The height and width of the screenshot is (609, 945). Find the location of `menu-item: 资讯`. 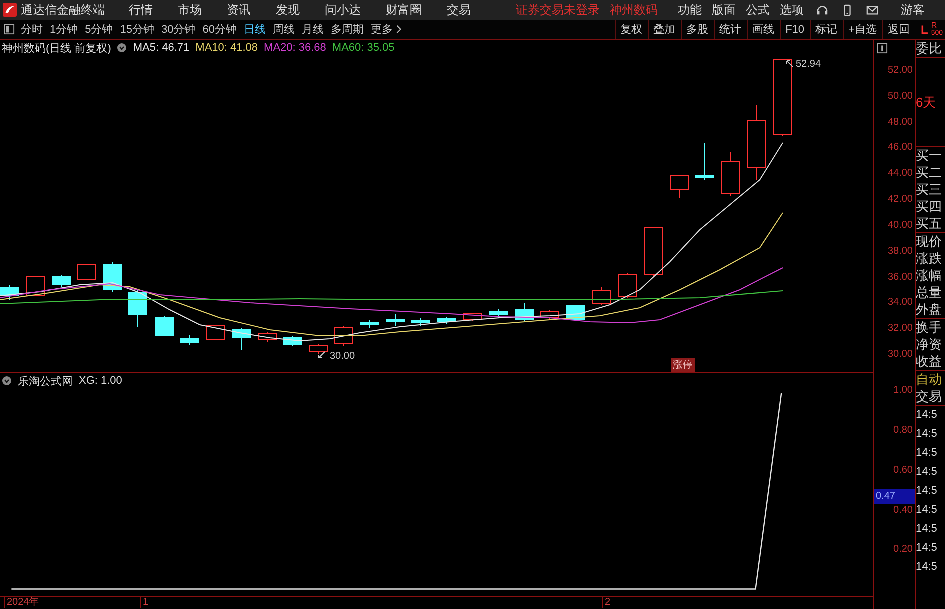

menu-item: 资讯 is located at coordinates (239, 10).